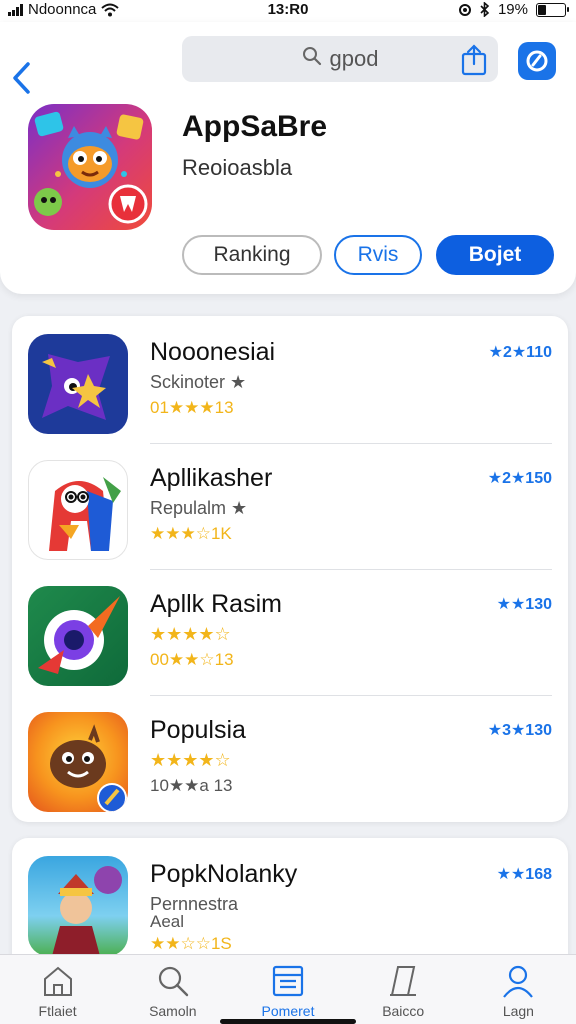 Image resolution: width=576 pixels, height=1024 pixels. Describe the element at coordinates (167, 921) in the screenshot. I see `app-subtitle-2: Aeal` at that location.